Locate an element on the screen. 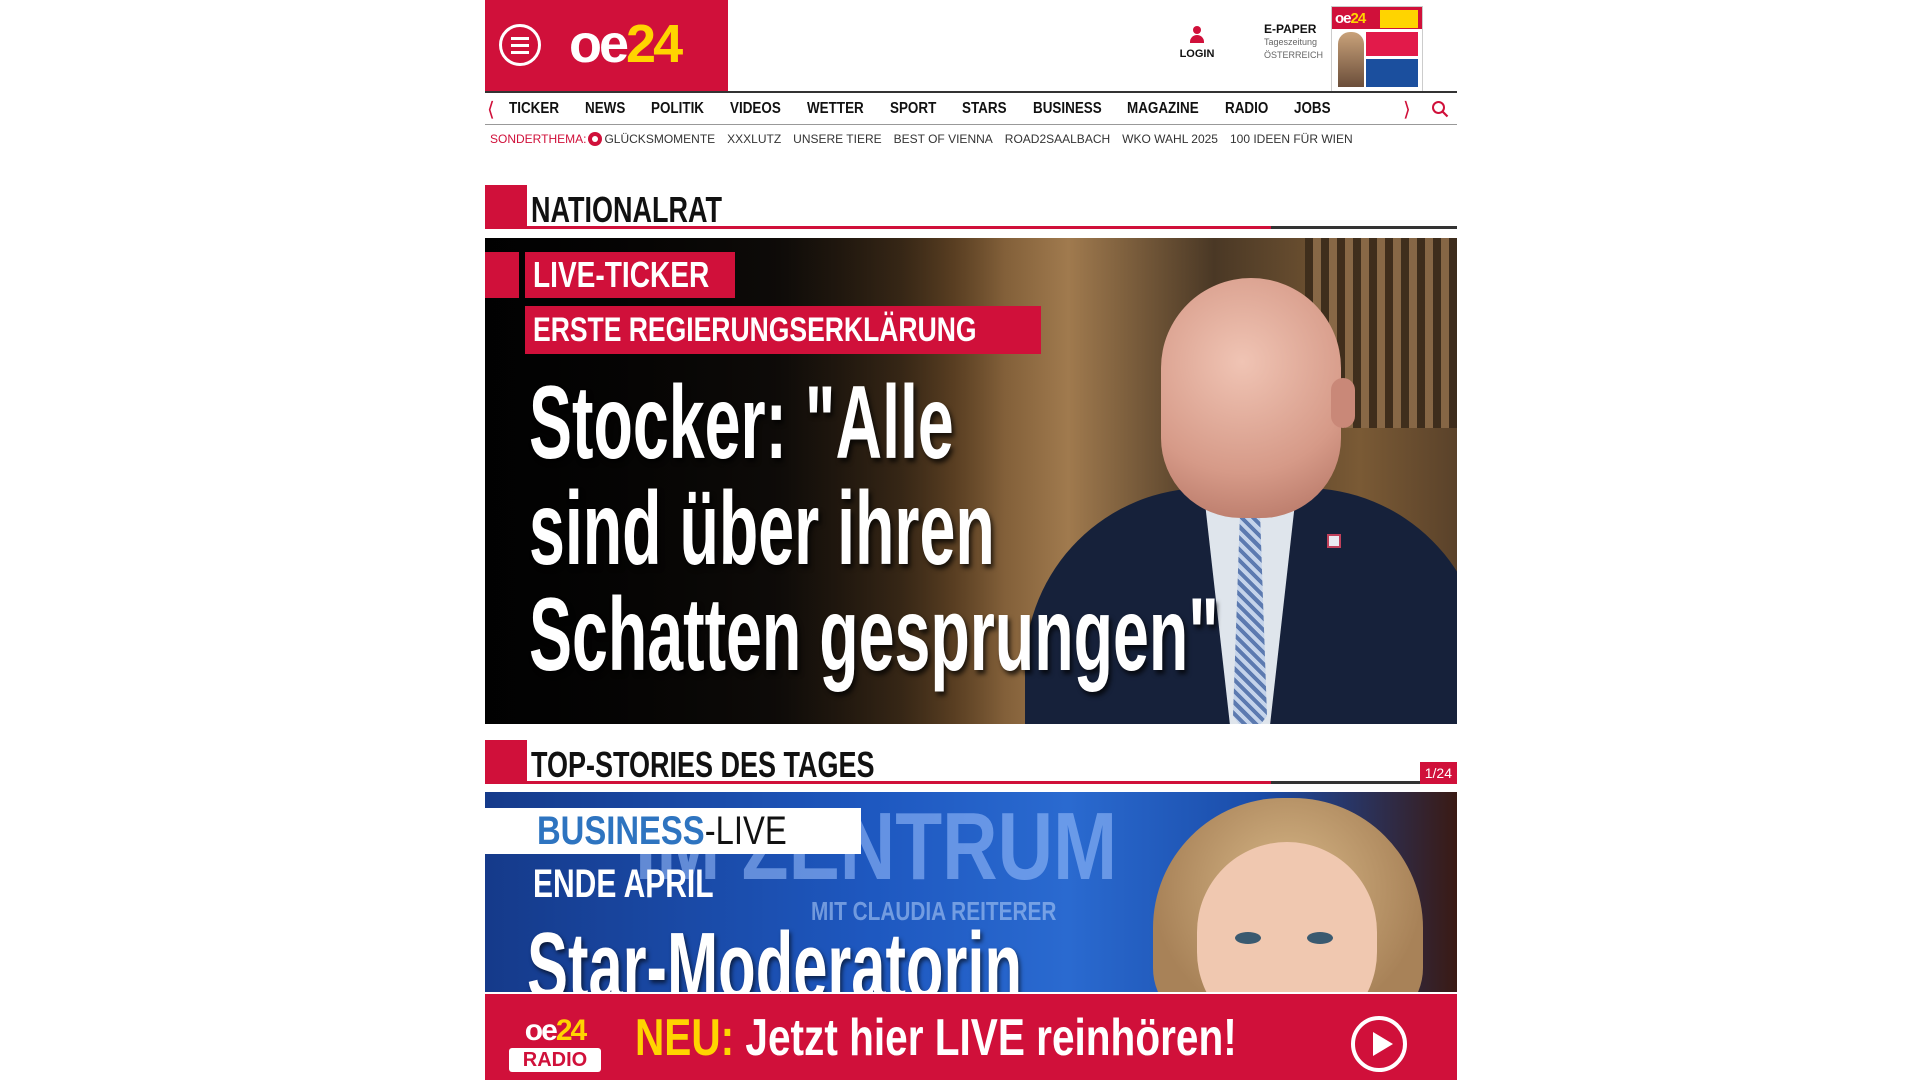  subnav-label: SONDERTHEMA: is located at coordinates (538, 139).